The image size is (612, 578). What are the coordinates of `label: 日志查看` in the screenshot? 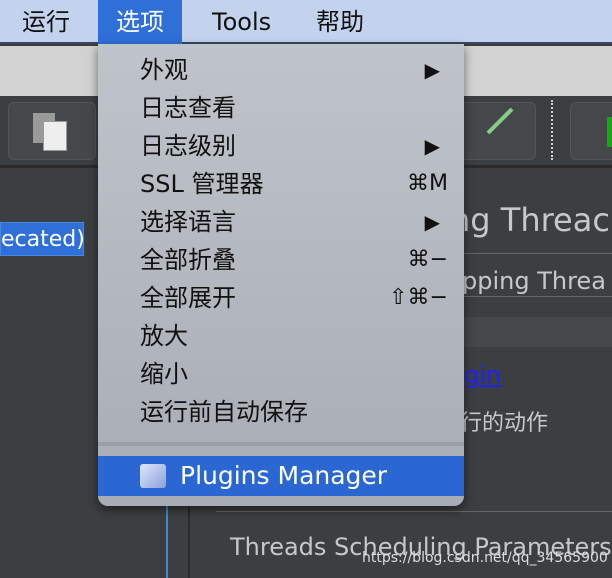 It's located at (188, 108).